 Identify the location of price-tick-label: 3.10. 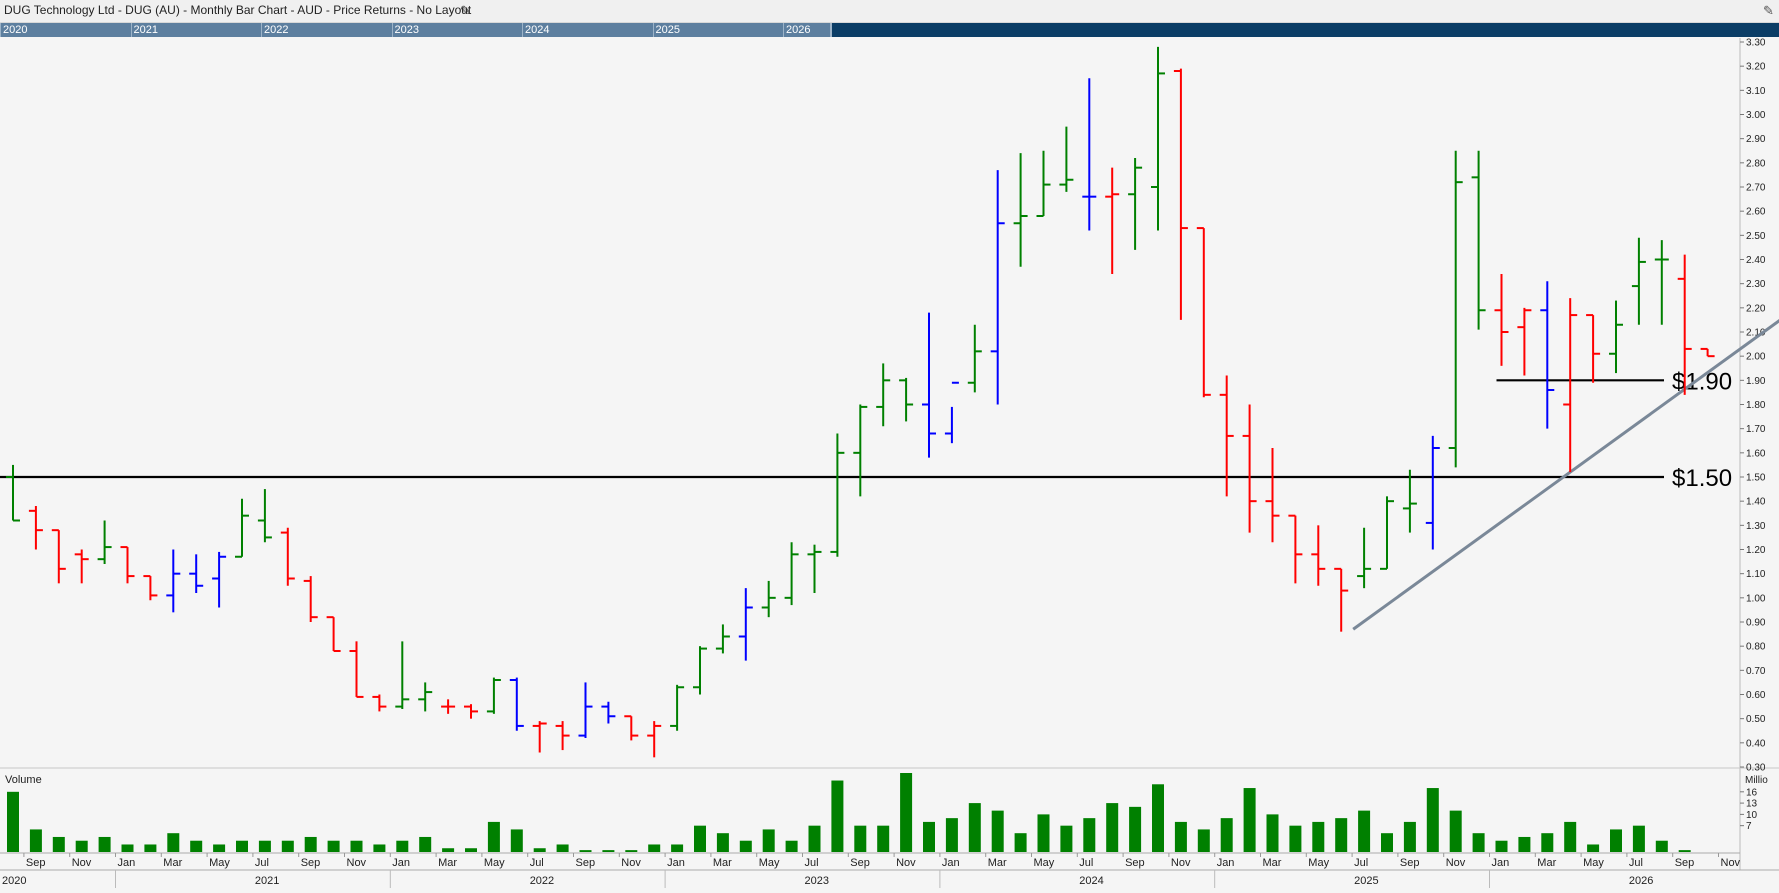
(1756, 91).